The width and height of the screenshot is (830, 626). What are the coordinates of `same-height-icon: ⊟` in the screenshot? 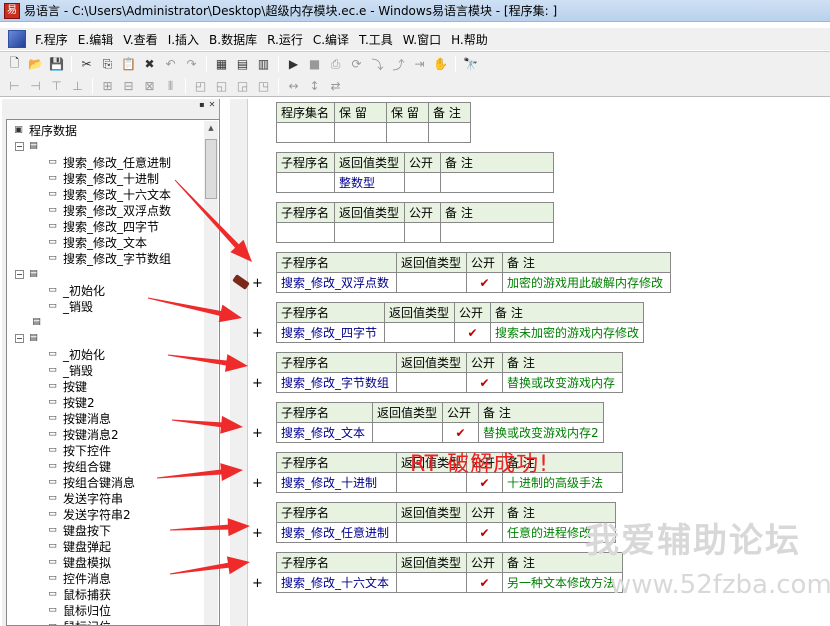 It's located at (128, 86).